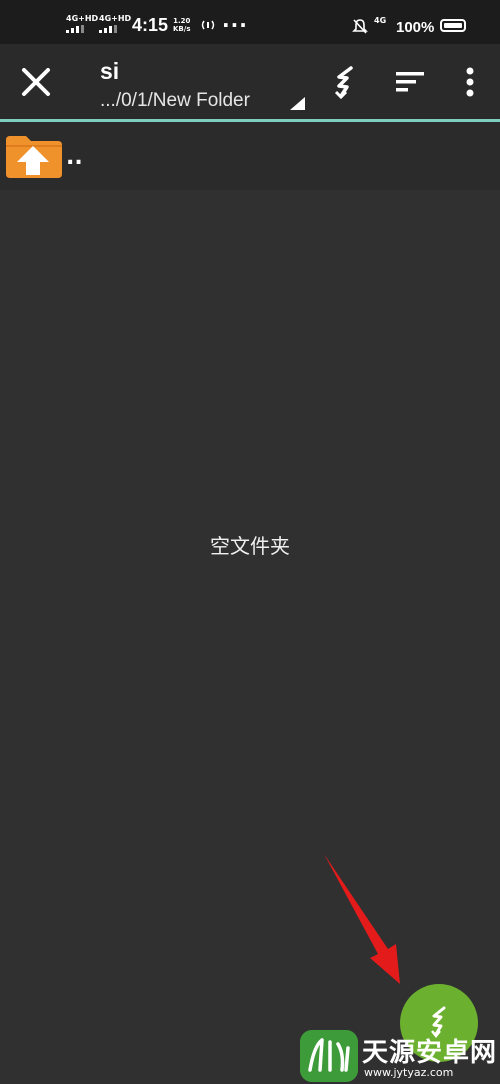 This screenshot has height=1084, width=500. I want to click on folder-title: si, so click(110, 71).